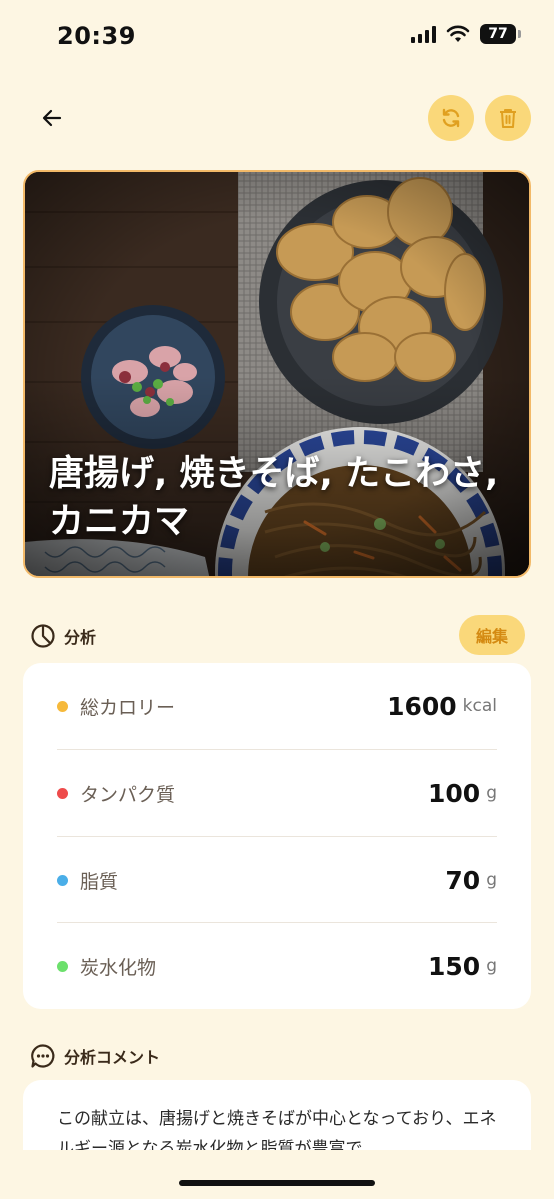 The image size is (554, 1199). What do you see at coordinates (423, 34) in the screenshot?
I see `cellular-signal-icon` at bounding box center [423, 34].